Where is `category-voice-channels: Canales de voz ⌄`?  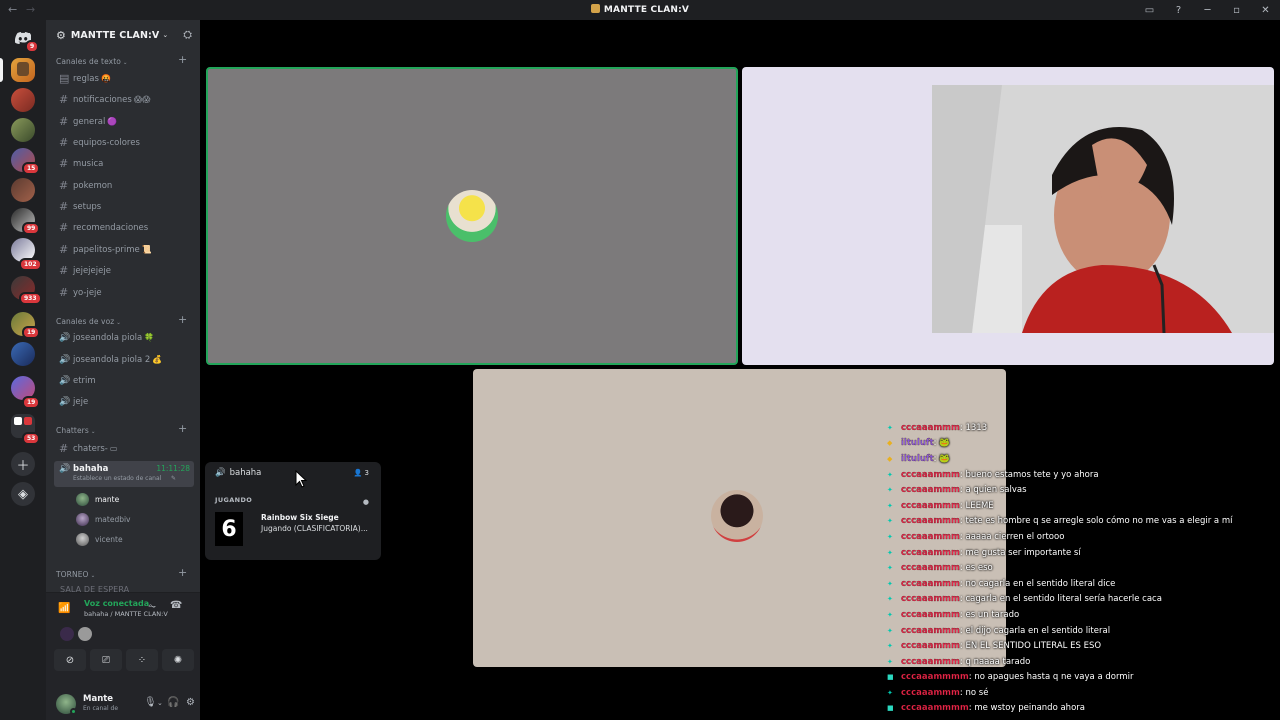 category-voice-channels: Canales de voz ⌄ is located at coordinates (88, 321).